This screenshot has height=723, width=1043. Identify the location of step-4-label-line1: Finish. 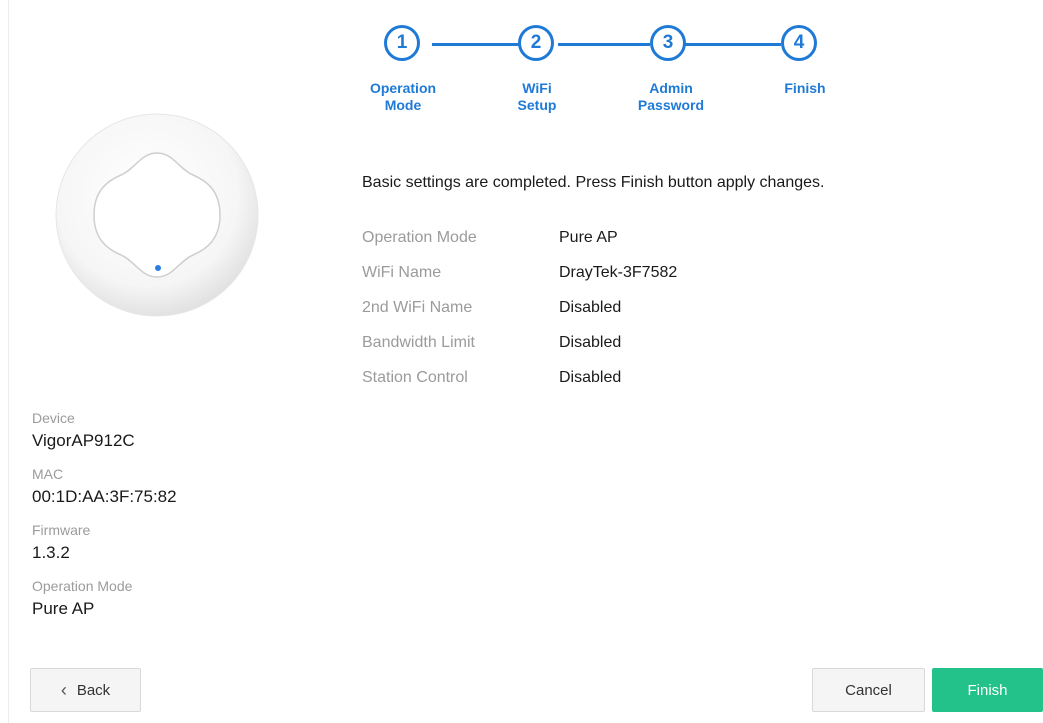
(805, 88).